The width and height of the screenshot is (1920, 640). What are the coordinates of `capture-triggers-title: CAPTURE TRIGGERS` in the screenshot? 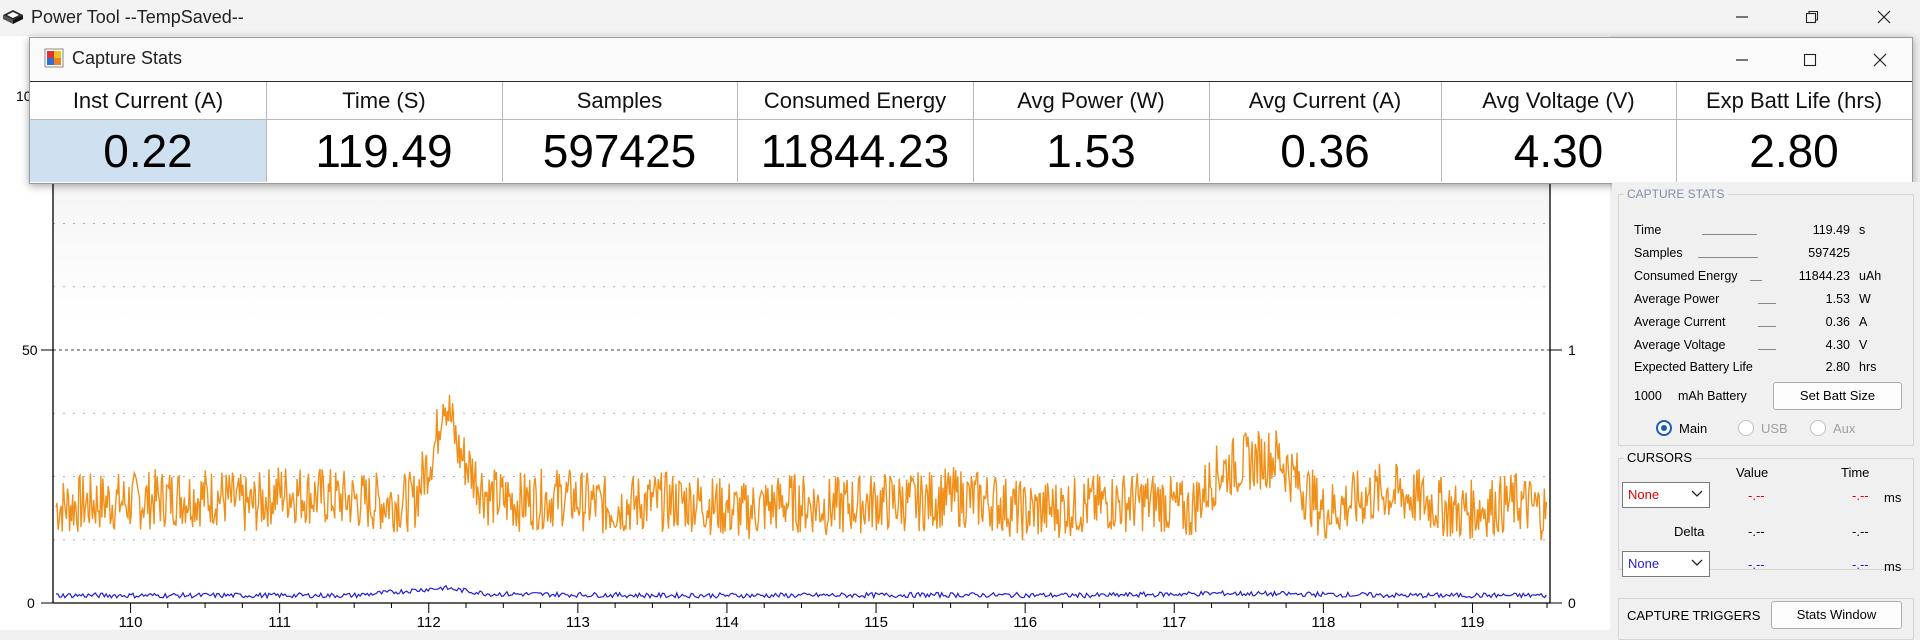 It's located at (1694, 615).